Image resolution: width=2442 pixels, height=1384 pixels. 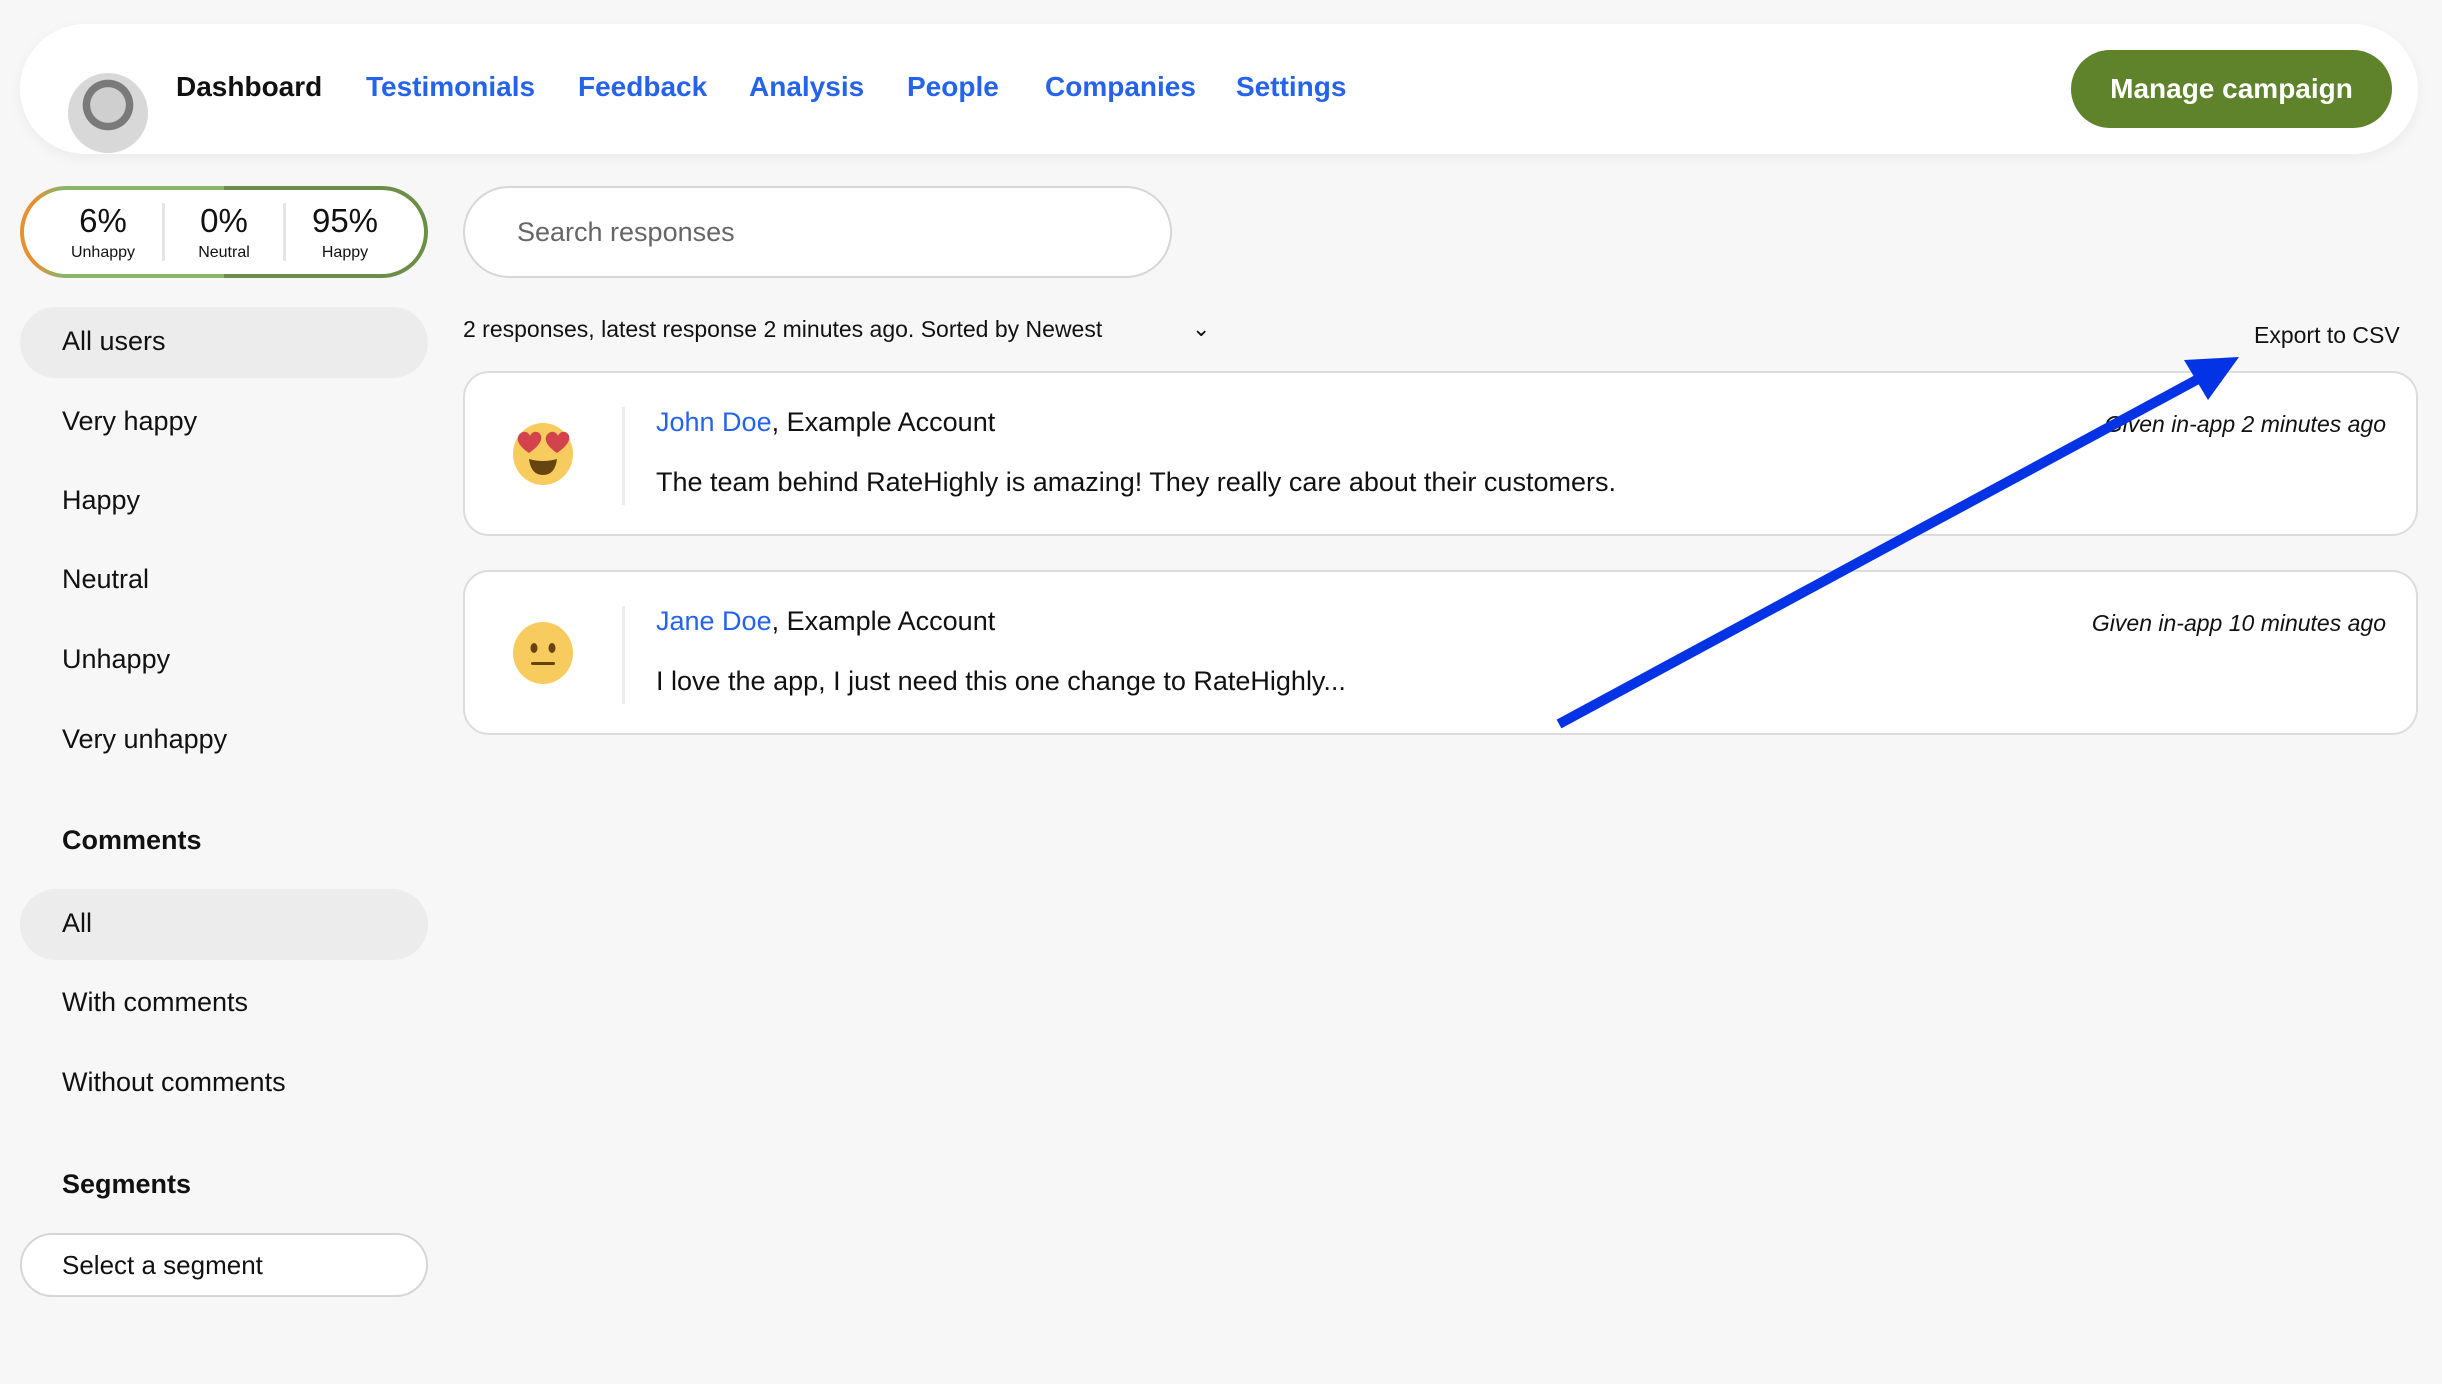 I want to click on stat-happy: 95% Happy, so click(x=345, y=232).